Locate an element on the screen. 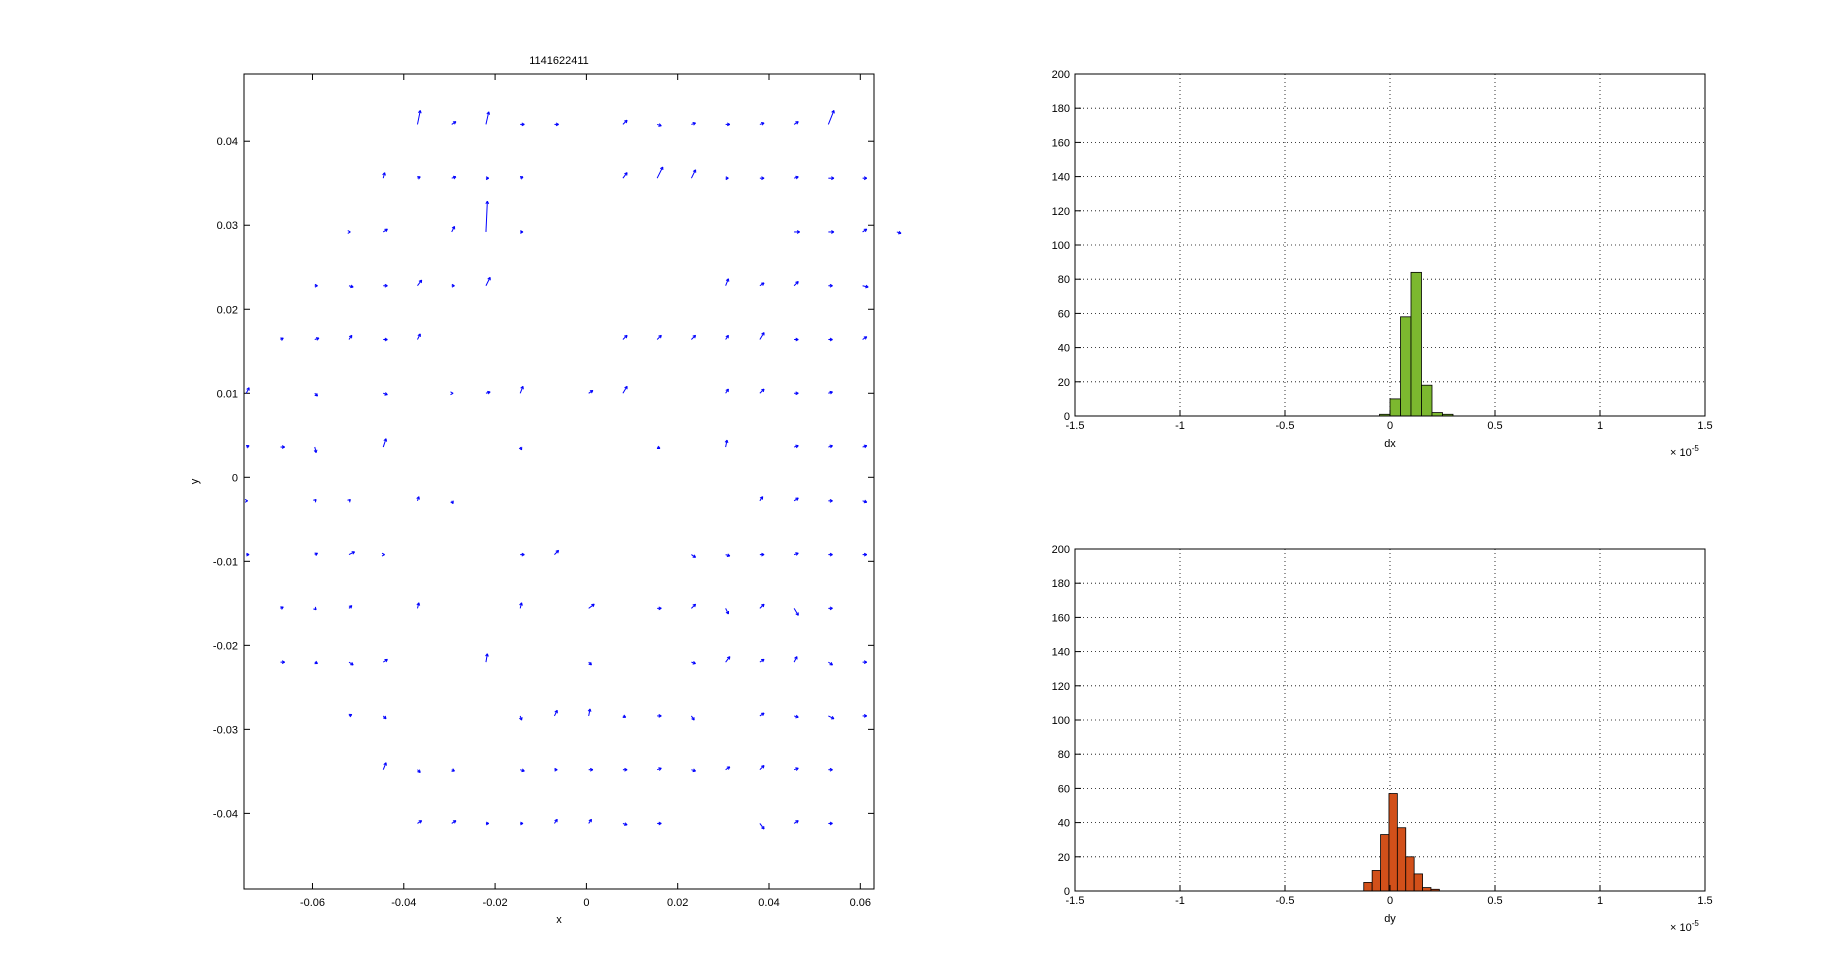 This screenshot has width=1841, height=979. quiver-y-tick-label: 0 is located at coordinates (235, 478).